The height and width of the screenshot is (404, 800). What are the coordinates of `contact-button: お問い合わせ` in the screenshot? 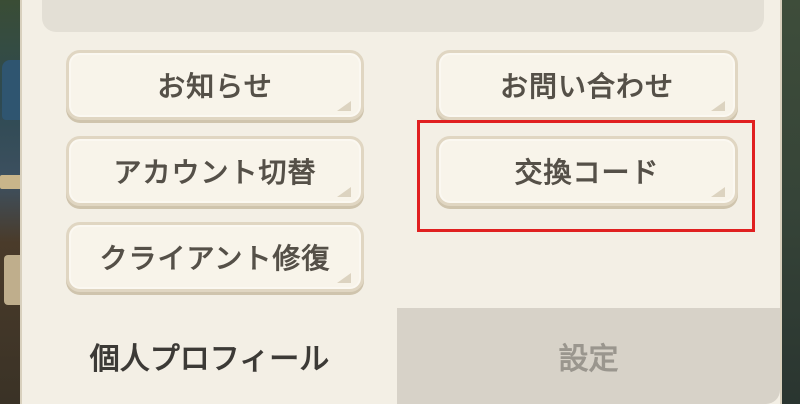 It's located at (587, 85).